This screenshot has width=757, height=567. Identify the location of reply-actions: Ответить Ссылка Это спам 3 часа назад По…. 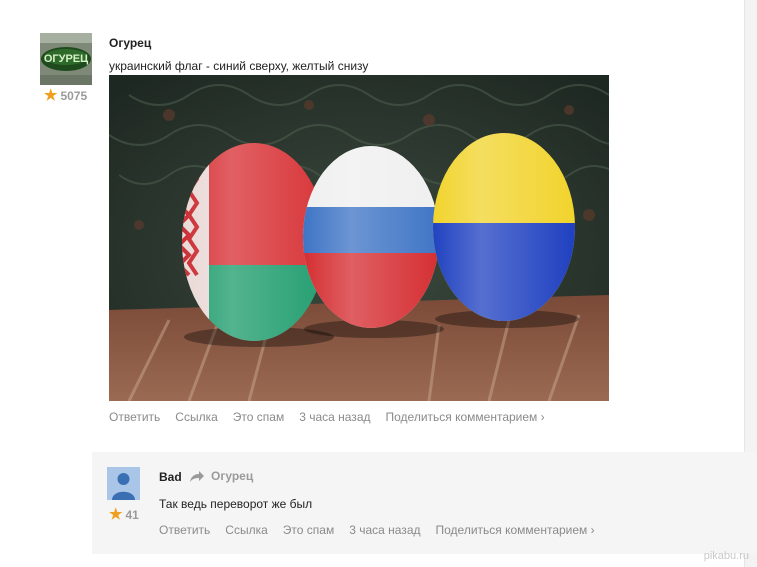
(377, 530).